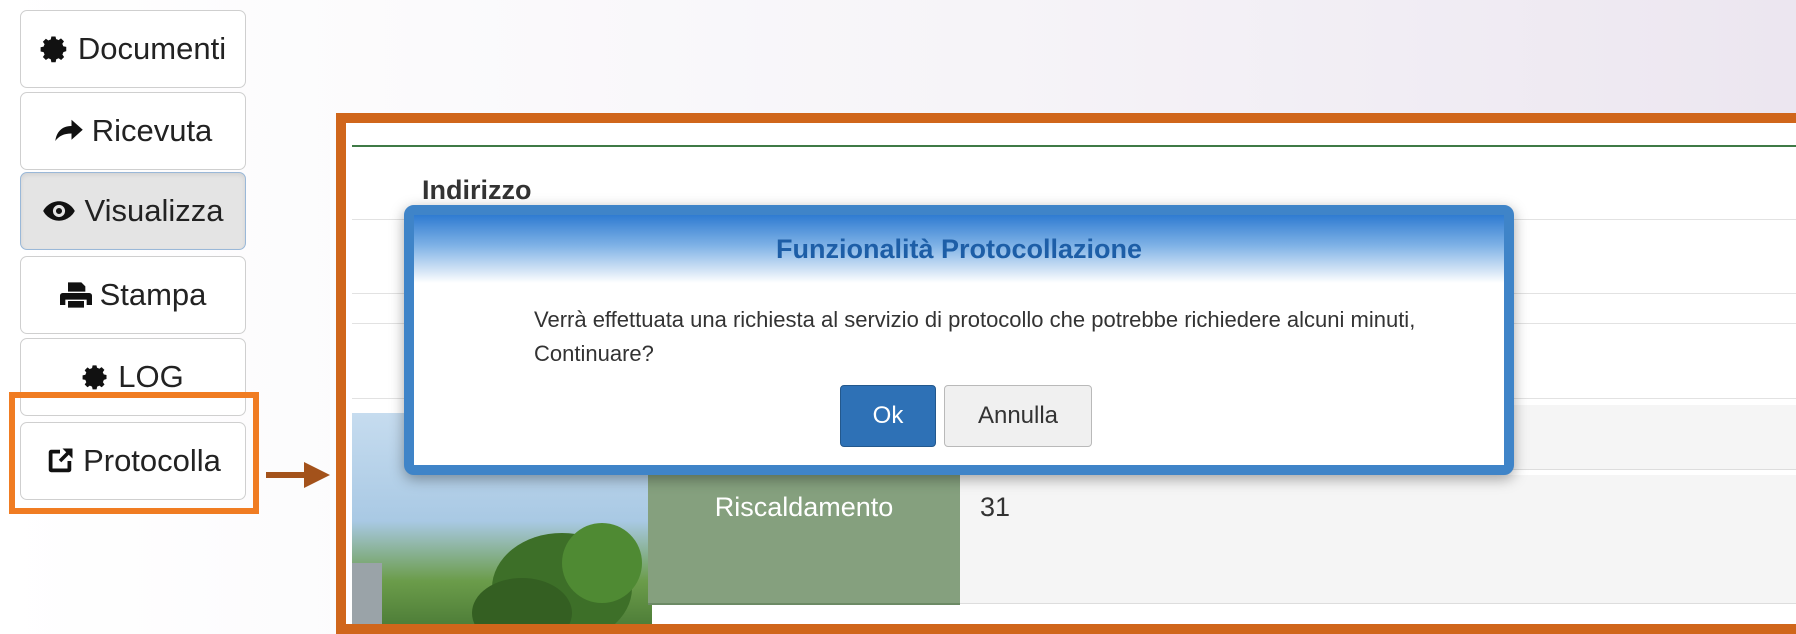  Describe the element at coordinates (1018, 416) in the screenshot. I see `cancel-button: Annulla` at that location.